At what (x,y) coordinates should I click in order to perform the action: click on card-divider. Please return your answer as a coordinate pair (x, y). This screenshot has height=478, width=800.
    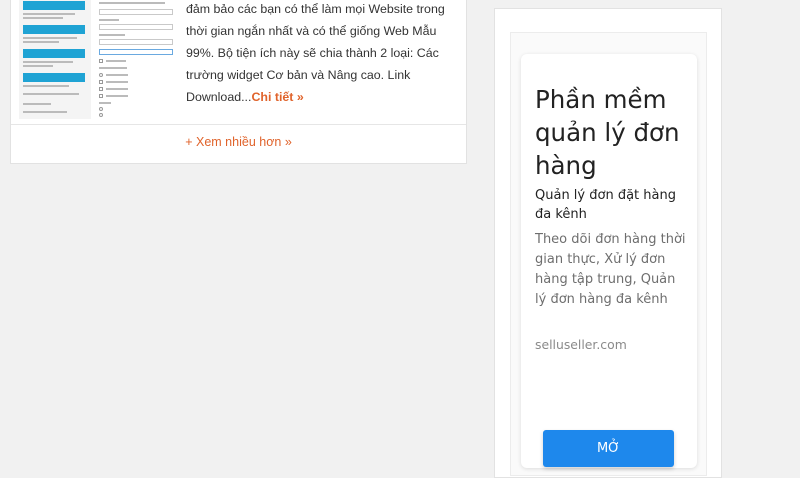
    Looking at the image, I should click on (238, 124).